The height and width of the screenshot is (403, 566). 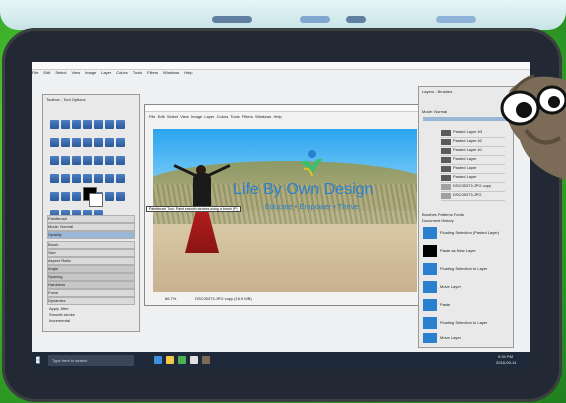 What do you see at coordinates (91, 277) in the screenshot?
I see `tool-option: Spacing` at bounding box center [91, 277].